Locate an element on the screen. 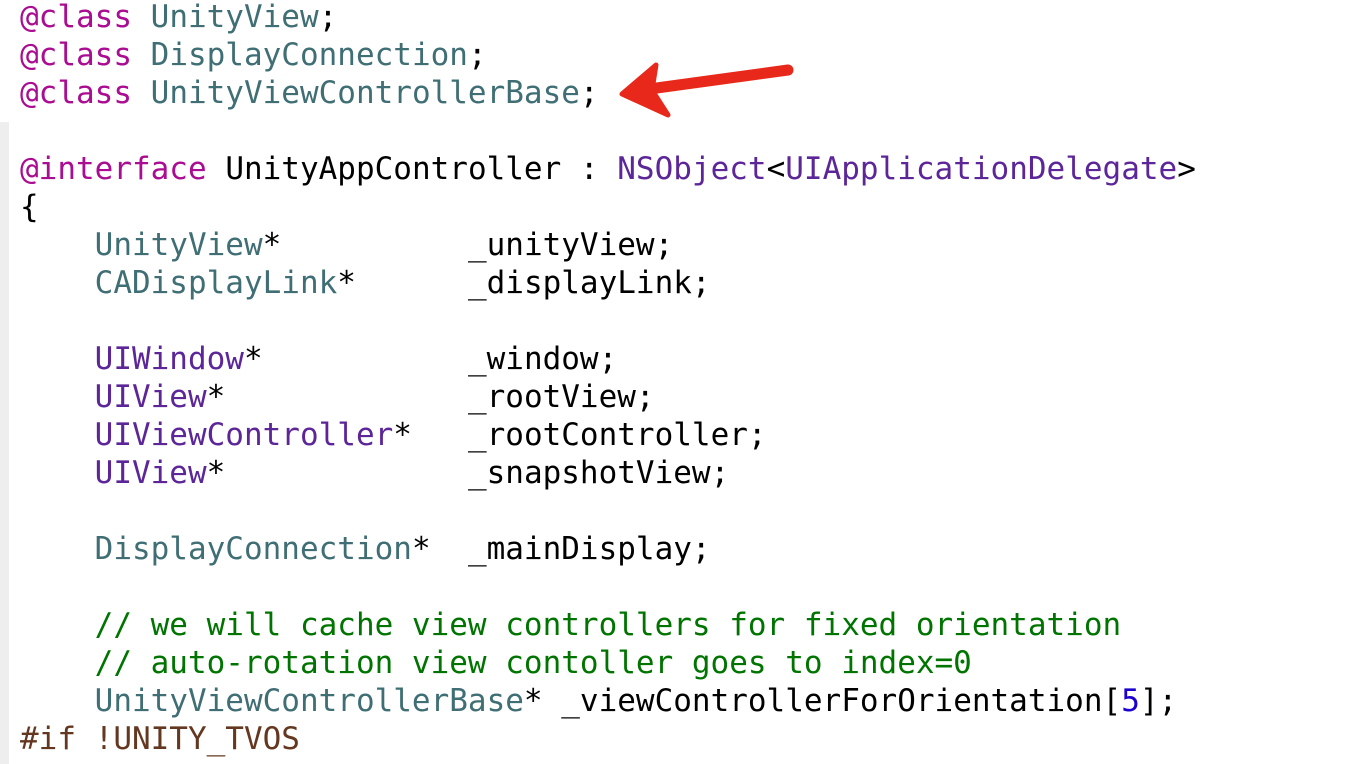 The image size is (1364, 764). ivar-name: _window; is located at coordinates (542, 359).